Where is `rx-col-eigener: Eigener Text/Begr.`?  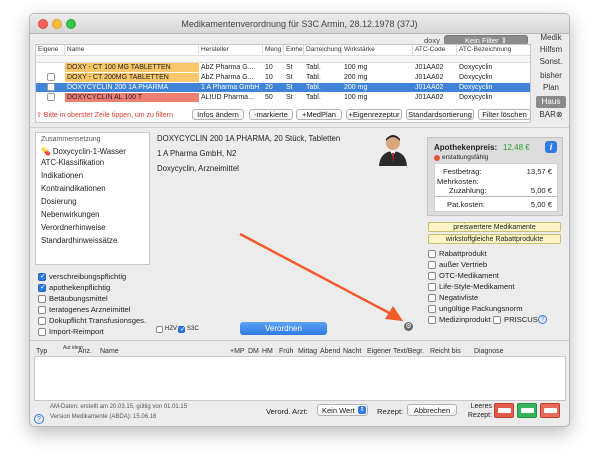 rx-col-eigener: Eigener Text/Begr. is located at coordinates (395, 351).